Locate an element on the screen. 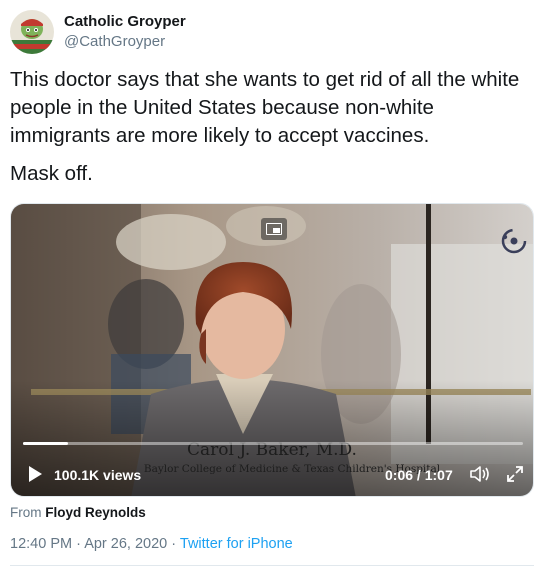 This screenshot has width=540, height=569. video-elapsed: 0:06 is located at coordinates (399, 475).